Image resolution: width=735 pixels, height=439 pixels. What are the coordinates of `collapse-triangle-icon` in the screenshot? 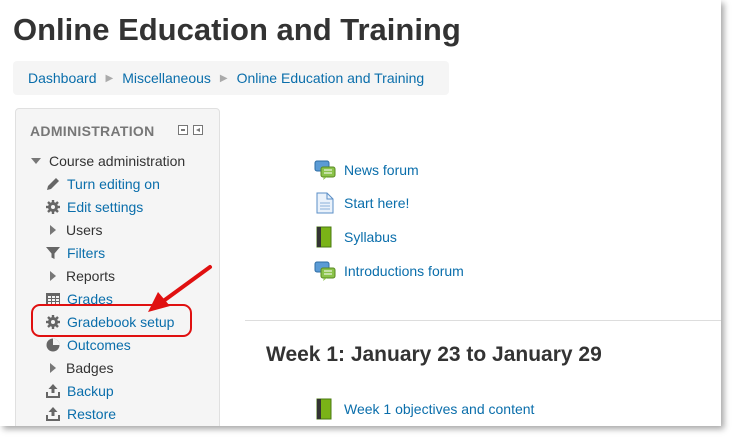 It's located at (36, 161).